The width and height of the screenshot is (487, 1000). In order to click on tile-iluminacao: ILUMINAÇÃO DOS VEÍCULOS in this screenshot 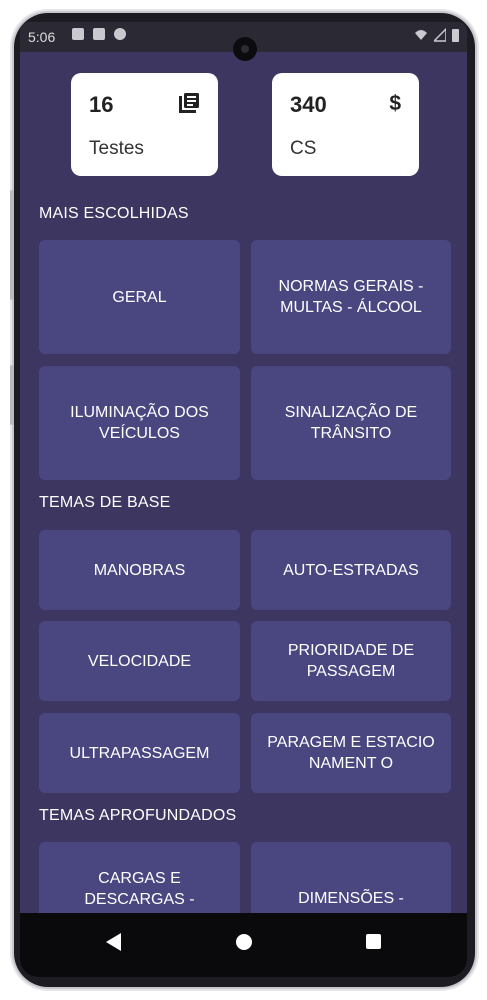, I will do `click(139, 423)`.